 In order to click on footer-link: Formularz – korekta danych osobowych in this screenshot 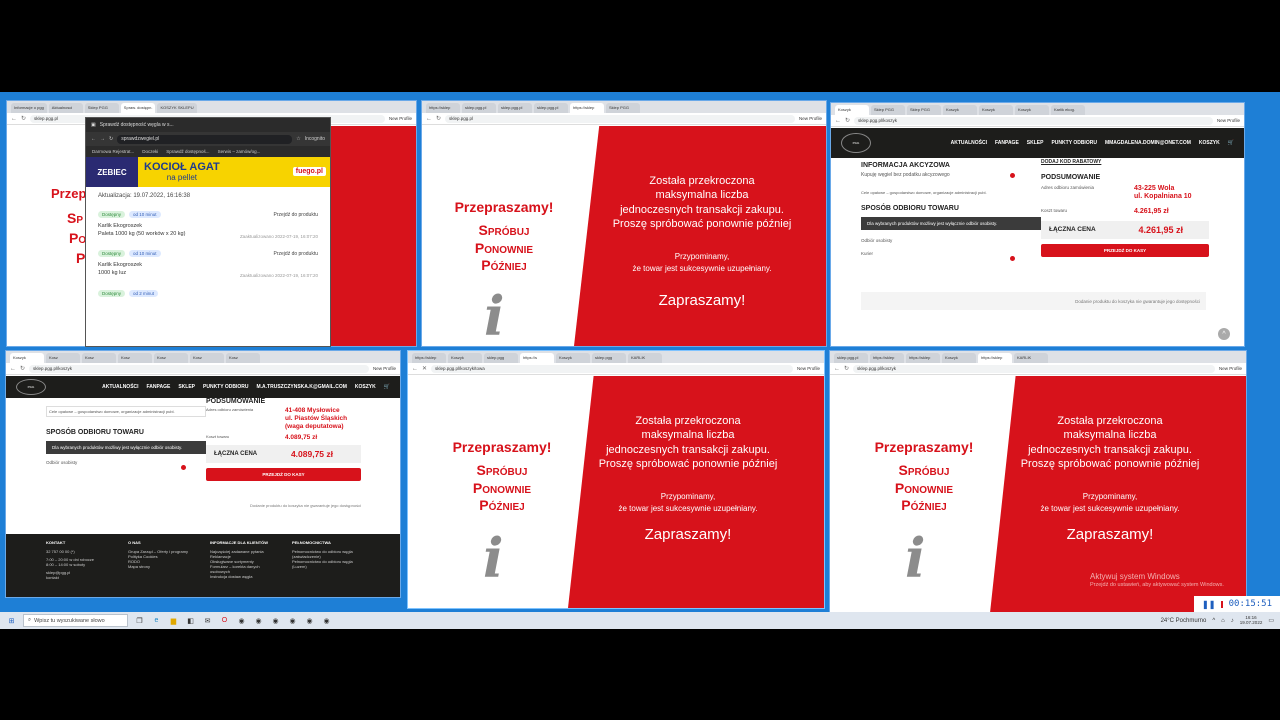, I will do `click(244, 569)`.